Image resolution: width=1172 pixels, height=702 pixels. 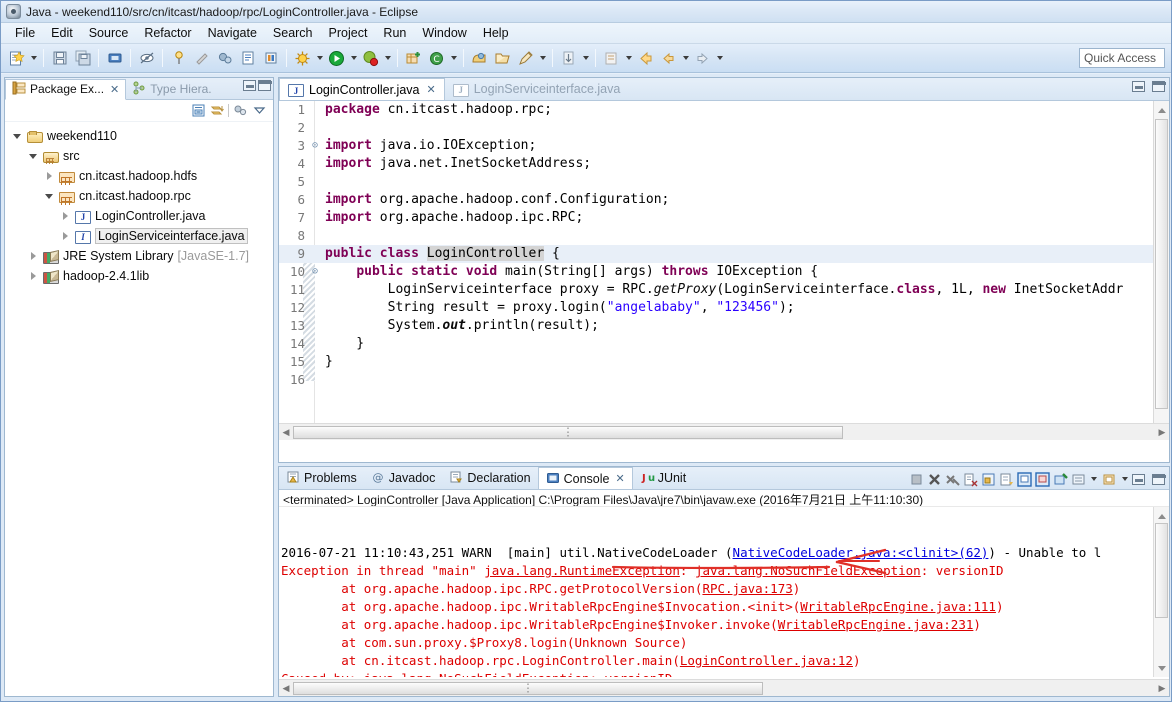 I want to click on red-arrow-annotation, so click(x=749, y=561).